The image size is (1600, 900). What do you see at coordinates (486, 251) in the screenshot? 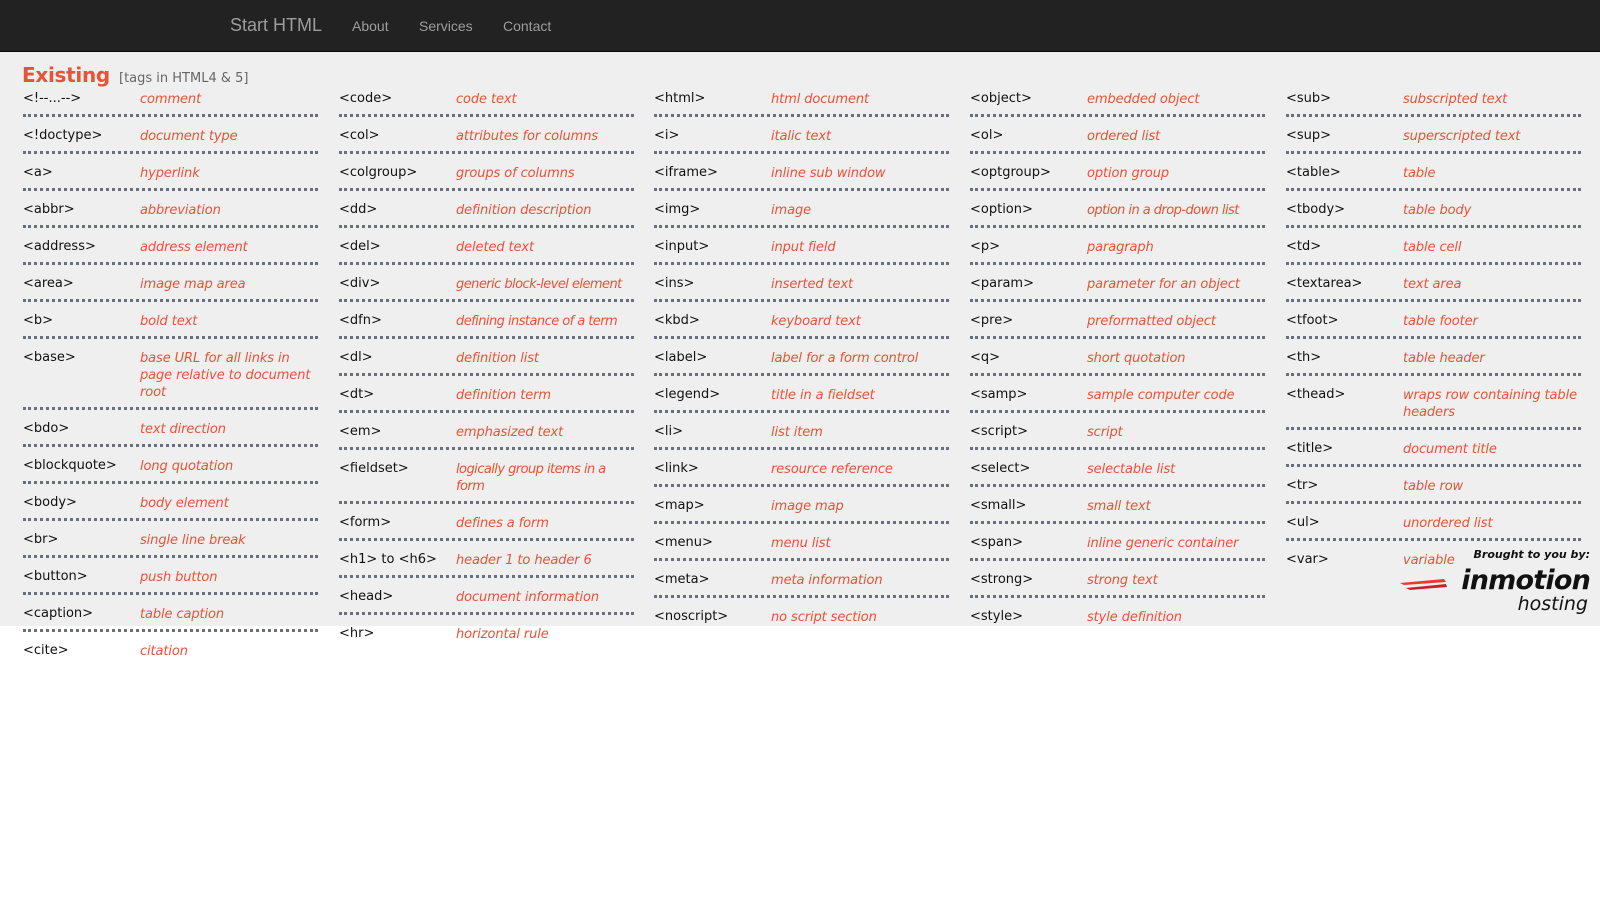
I see `tag-row: <del> deleted text` at bounding box center [486, 251].